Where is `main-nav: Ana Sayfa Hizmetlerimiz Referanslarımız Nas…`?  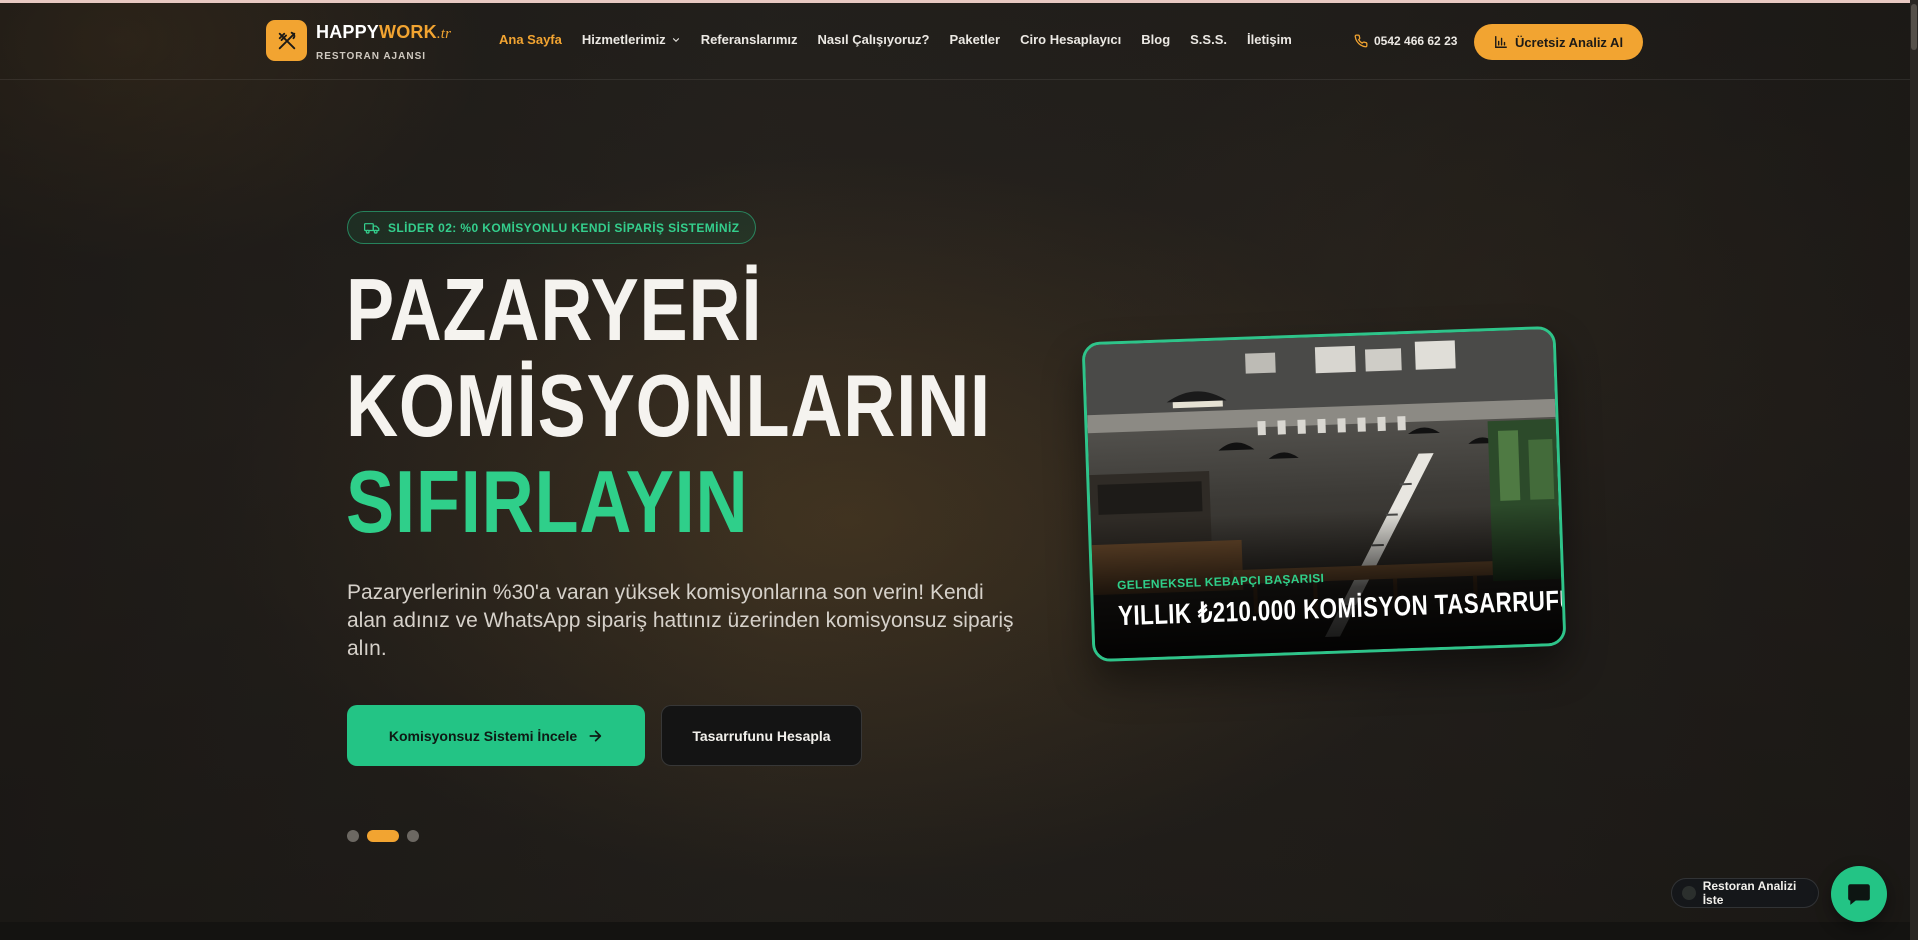
main-nav: Ana Sayfa Hizmetlerimiz Referanslarımız Nas… is located at coordinates (905, 39).